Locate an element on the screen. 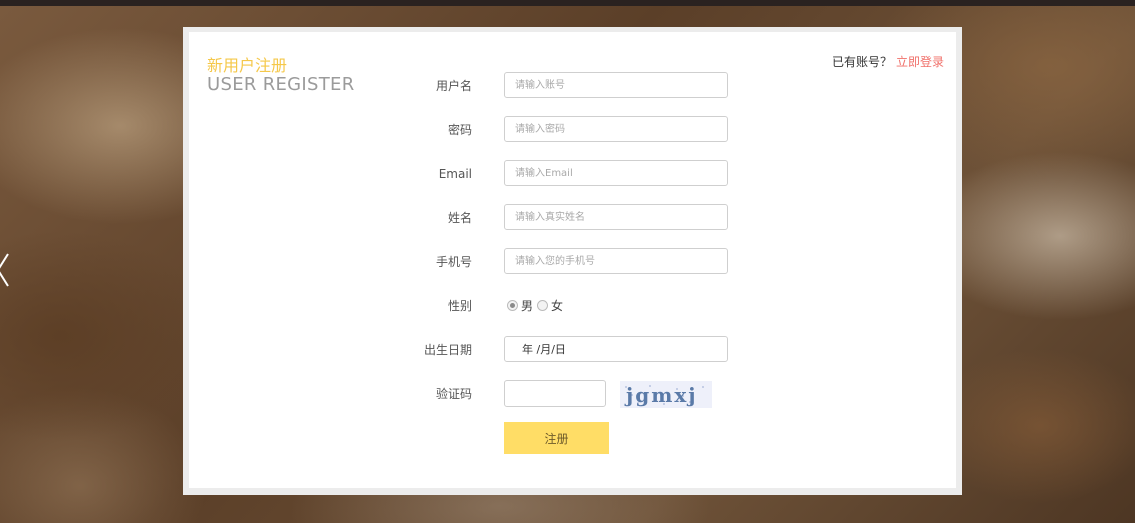 The width and height of the screenshot is (1135, 523). login-hint: 已有账号？ 立即登录 is located at coordinates (888, 61).